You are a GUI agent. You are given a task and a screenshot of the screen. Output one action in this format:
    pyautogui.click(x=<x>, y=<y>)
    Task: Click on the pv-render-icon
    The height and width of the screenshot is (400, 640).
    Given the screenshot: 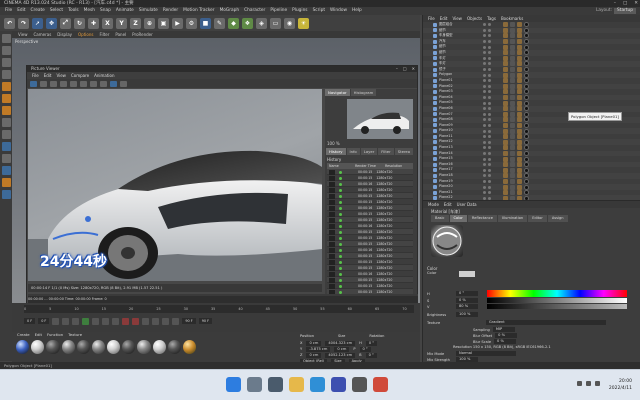 What is the action you would take?
    pyautogui.click(x=53, y=83)
    